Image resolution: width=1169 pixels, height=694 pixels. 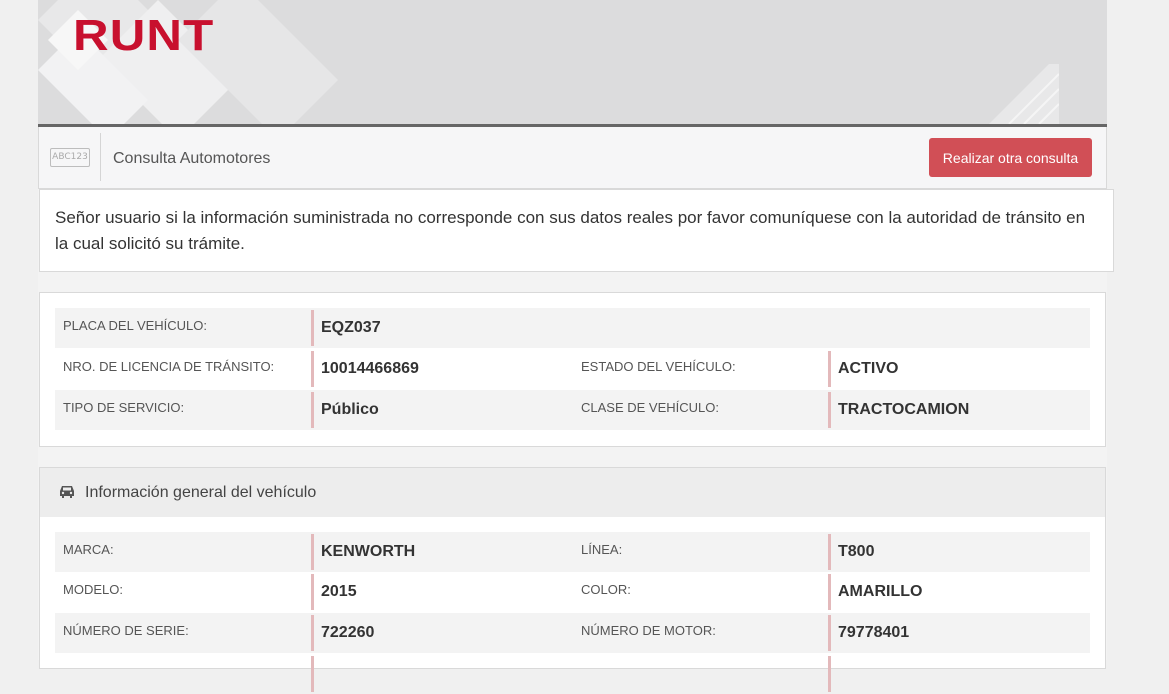 What do you see at coordinates (70, 157) in the screenshot?
I see `license-plate-icon: ABC123` at bounding box center [70, 157].